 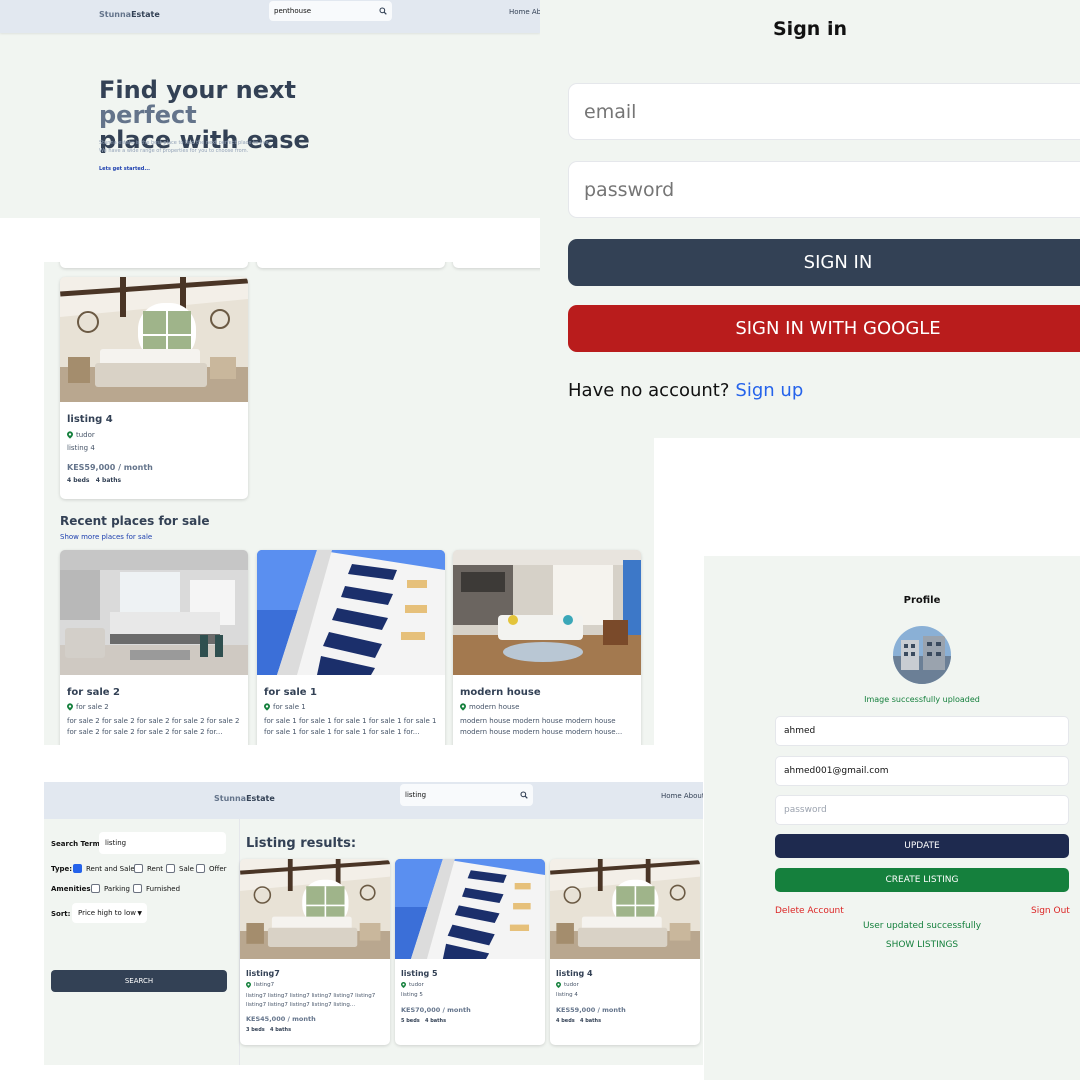 I want to click on sort-select: Price high to low ▼, so click(x=109, y=913).